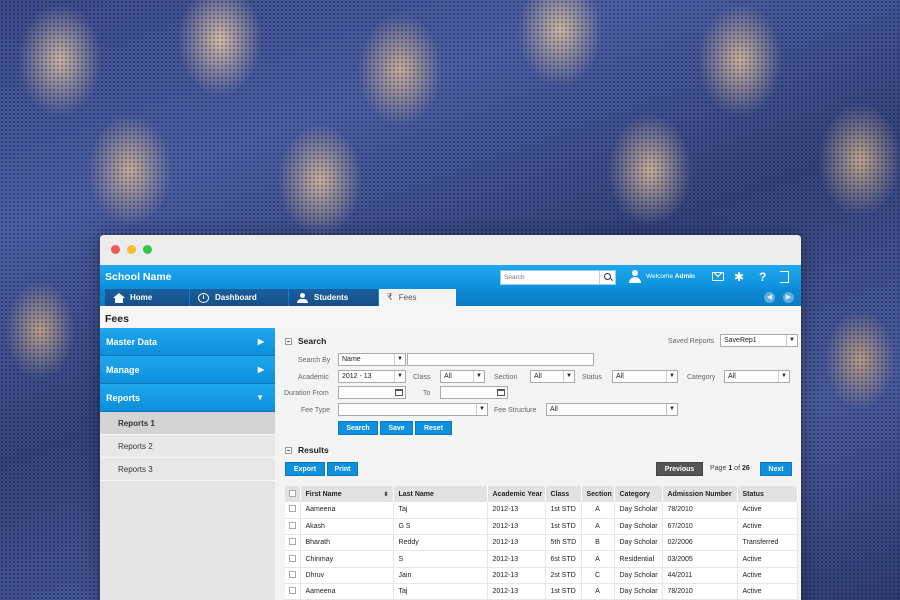  Describe the element at coordinates (550, 277) in the screenshot. I see `search-input` at that location.